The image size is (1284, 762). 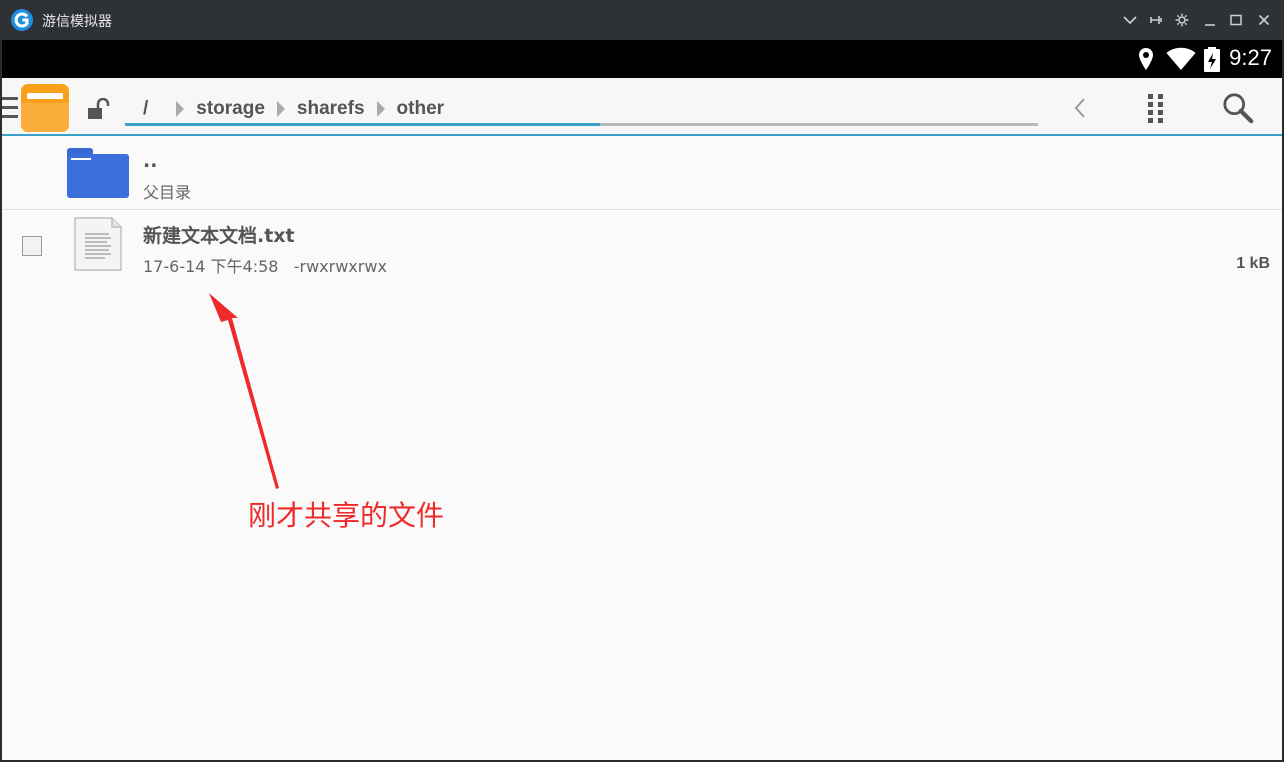 I want to click on breadcrumb: / storage sharefs other, so click(x=285, y=109).